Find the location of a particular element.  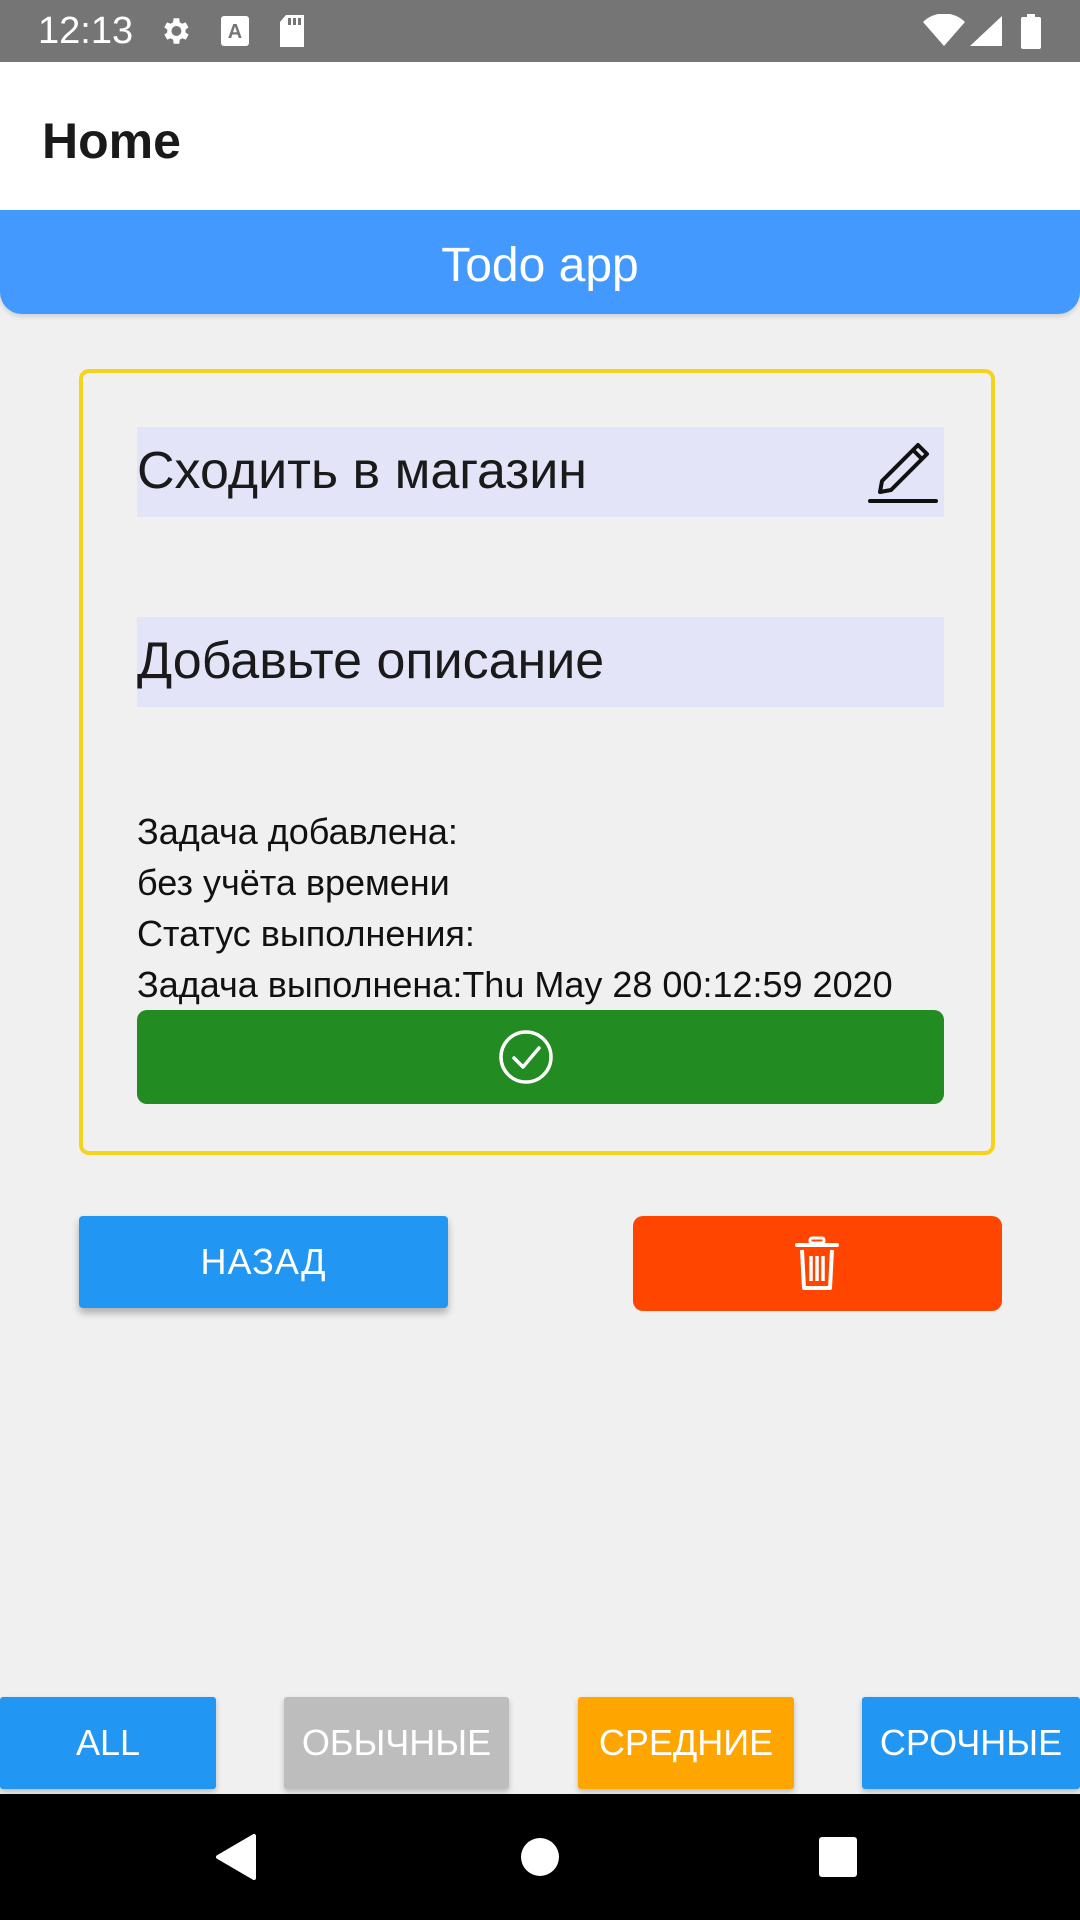

app-header: Todo app is located at coordinates (540, 262).